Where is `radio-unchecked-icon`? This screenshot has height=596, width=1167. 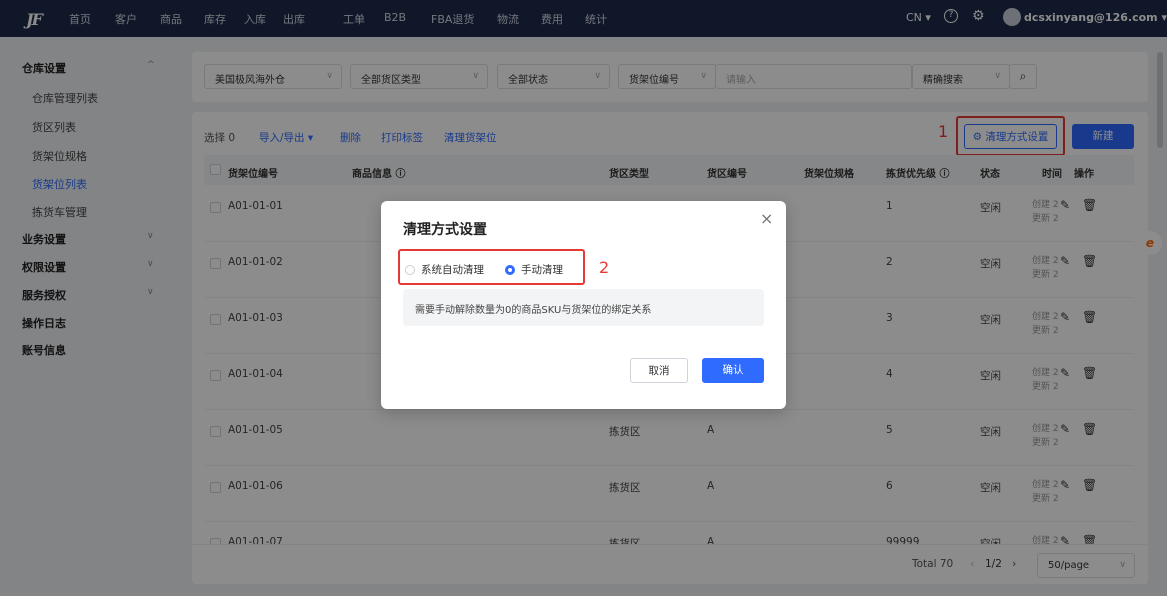 radio-unchecked-icon is located at coordinates (410, 270).